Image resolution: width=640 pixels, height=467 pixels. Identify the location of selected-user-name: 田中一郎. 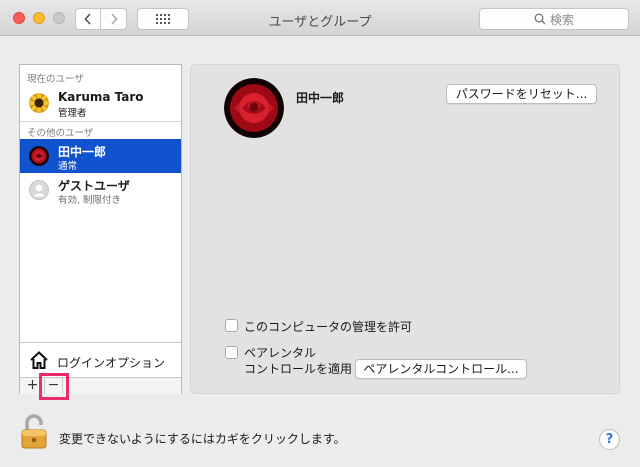
(320, 98).